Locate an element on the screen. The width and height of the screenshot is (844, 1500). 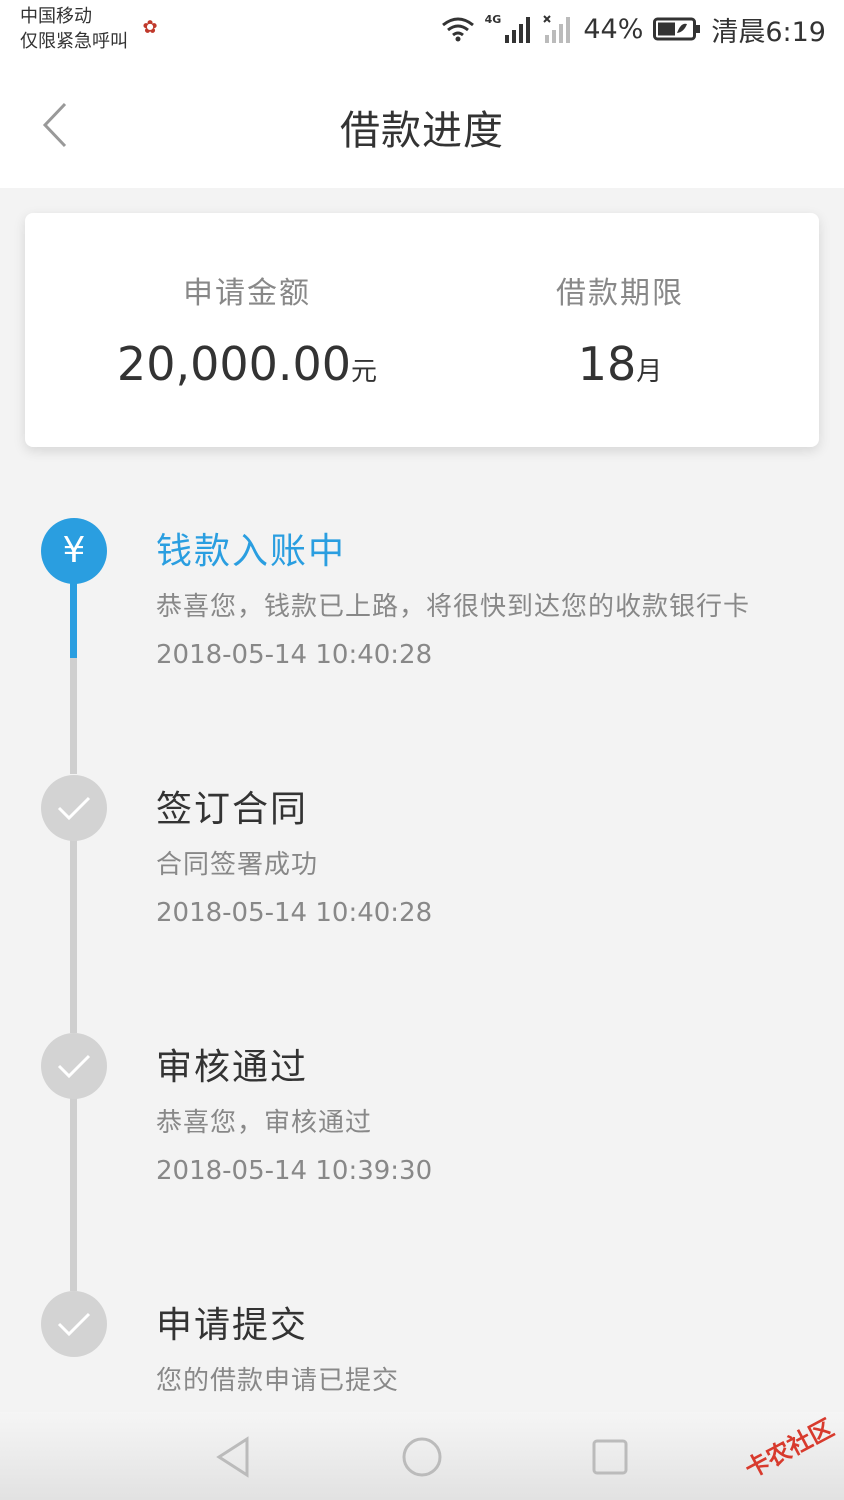
page-title: 借款进度 is located at coordinates (422, 131).